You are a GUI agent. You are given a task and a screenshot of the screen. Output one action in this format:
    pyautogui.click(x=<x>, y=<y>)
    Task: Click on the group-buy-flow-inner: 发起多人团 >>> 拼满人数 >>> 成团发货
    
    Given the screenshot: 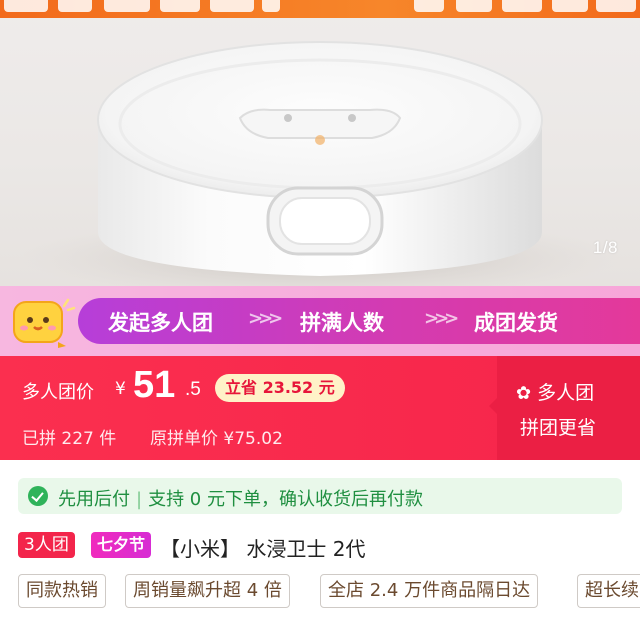 What is the action you would take?
    pyautogui.click(x=359, y=321)
    